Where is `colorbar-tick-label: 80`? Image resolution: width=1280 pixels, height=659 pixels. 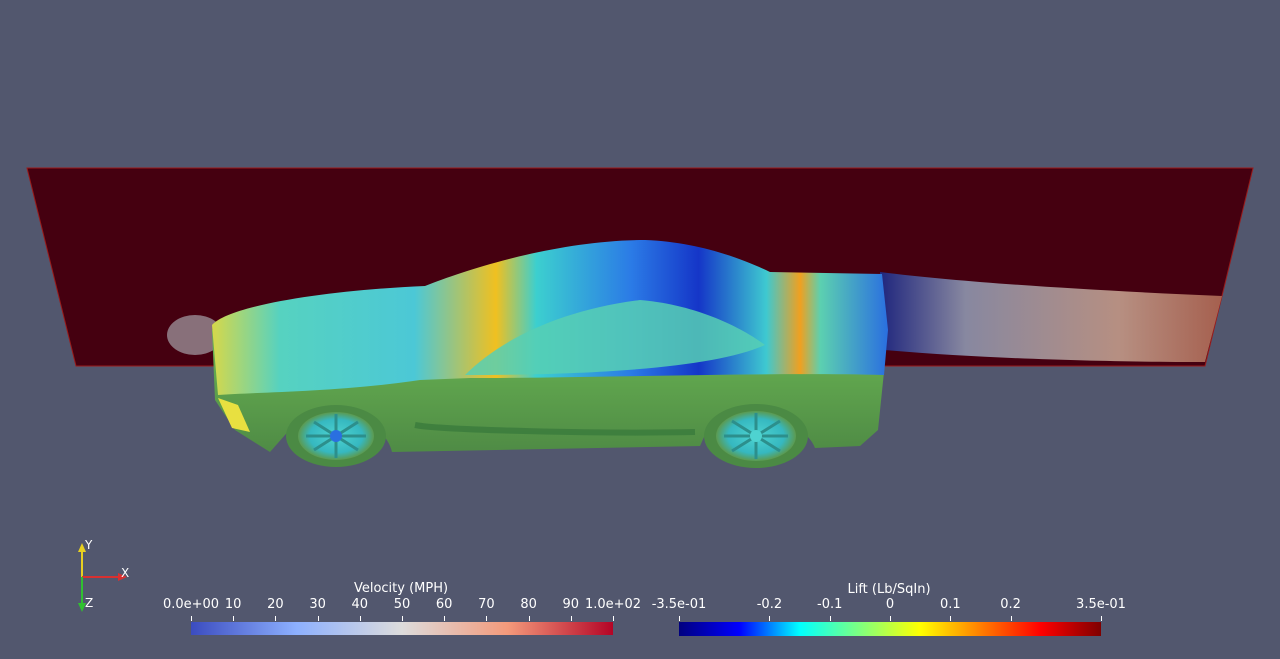
colorbar-tick-label: 80 is located at coordinates (528, 604).